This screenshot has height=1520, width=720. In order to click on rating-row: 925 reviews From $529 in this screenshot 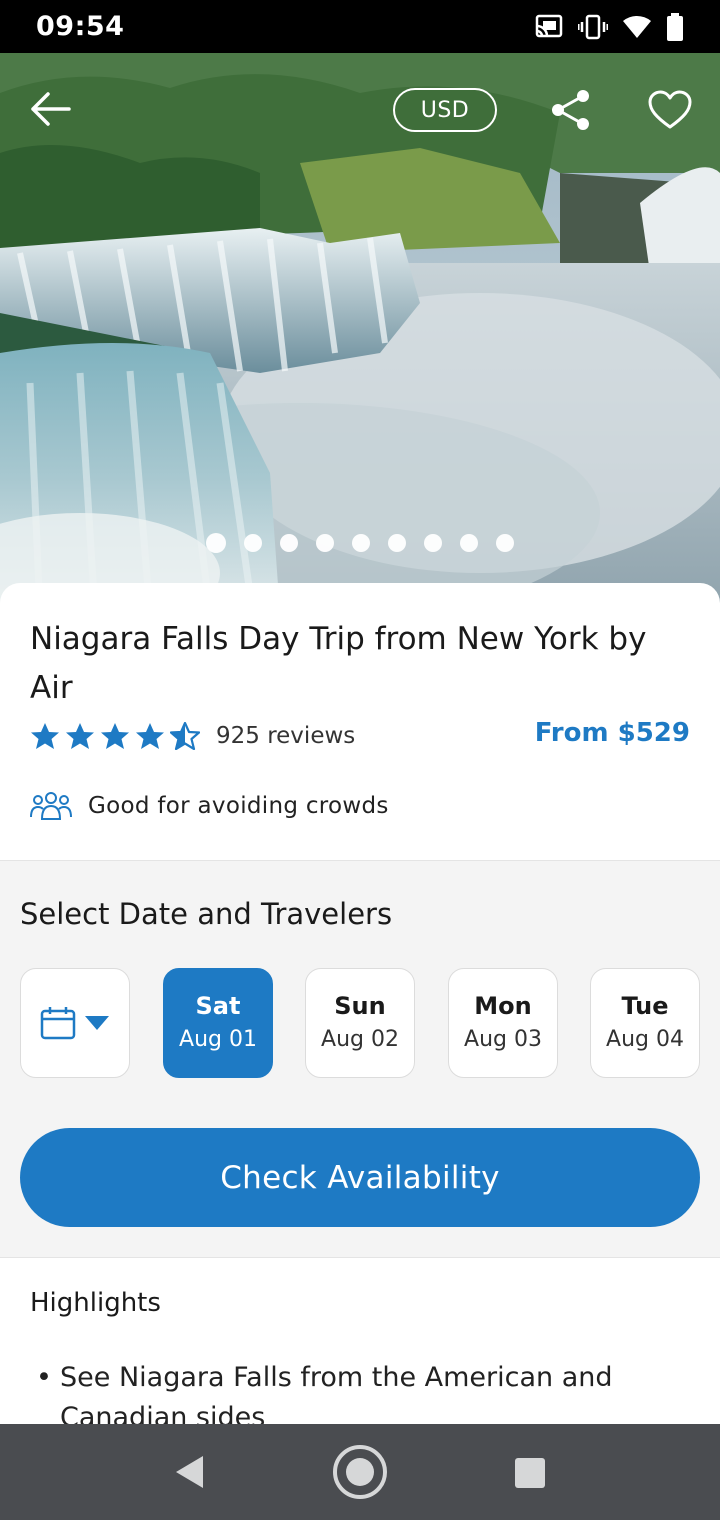, I will do `click(360, 736)`.